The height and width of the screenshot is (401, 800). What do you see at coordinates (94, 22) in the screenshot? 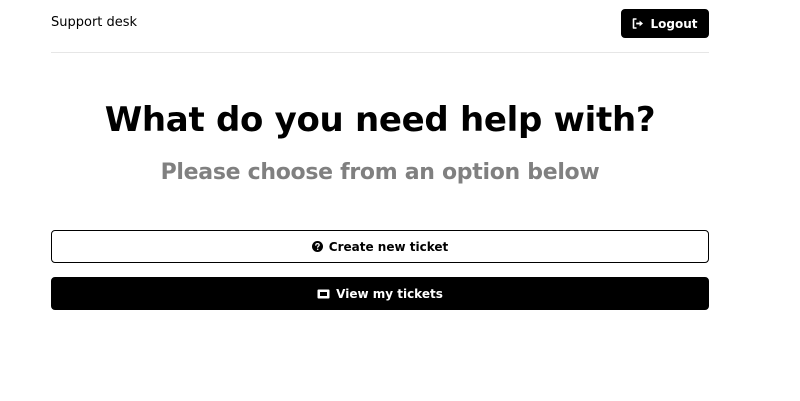
I see `brand-link: Support desk` at bounding box center [94, 22].